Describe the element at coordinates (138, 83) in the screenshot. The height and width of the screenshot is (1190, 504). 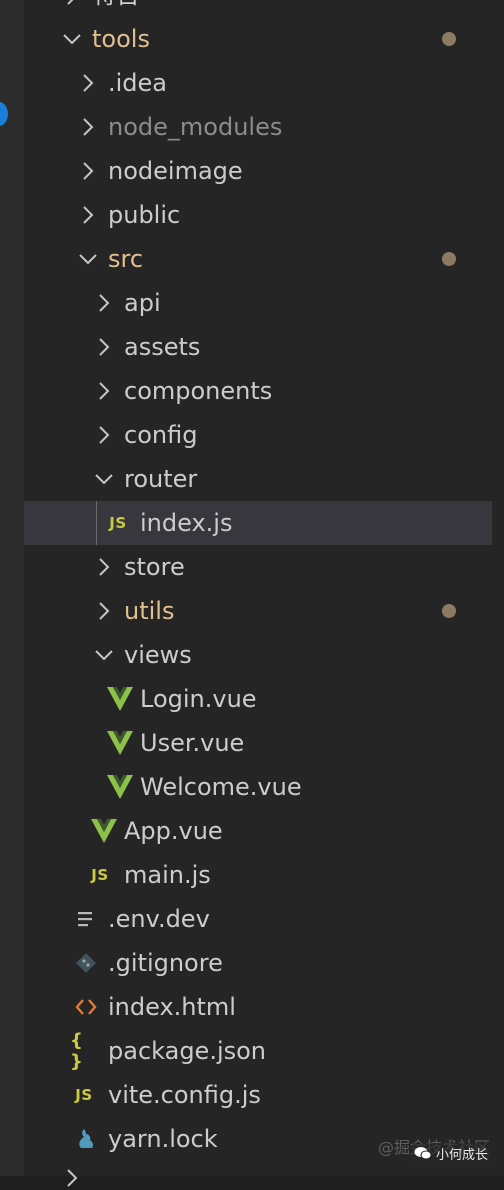
I see `folder-label: .idea` at that location.